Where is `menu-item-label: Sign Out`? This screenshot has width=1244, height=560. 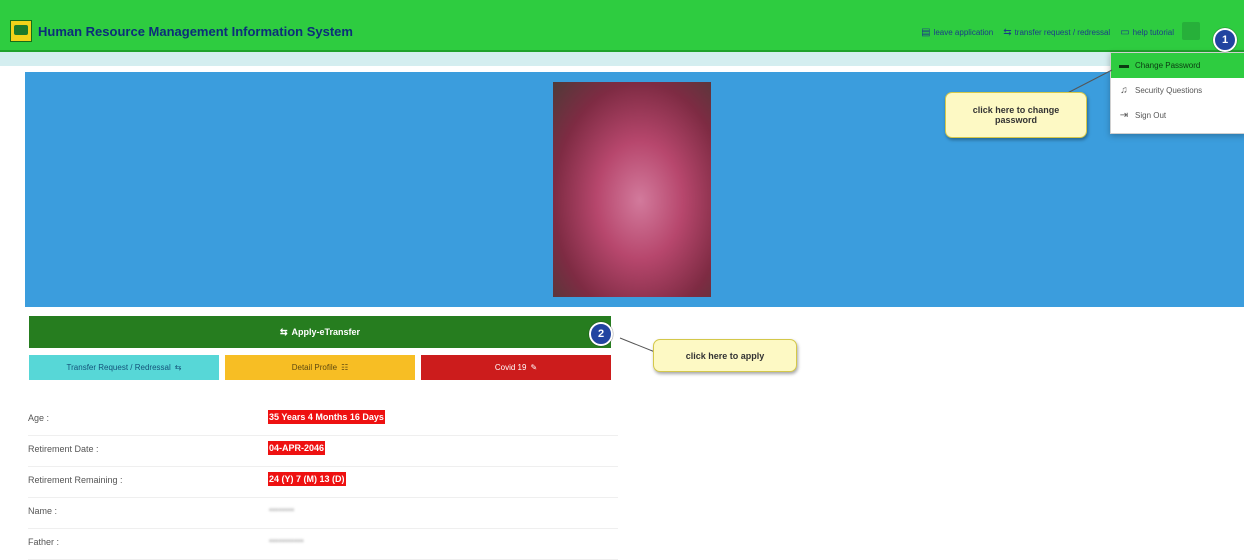
menu-item-label: Sign Out is located at coordinates (1151, 115).